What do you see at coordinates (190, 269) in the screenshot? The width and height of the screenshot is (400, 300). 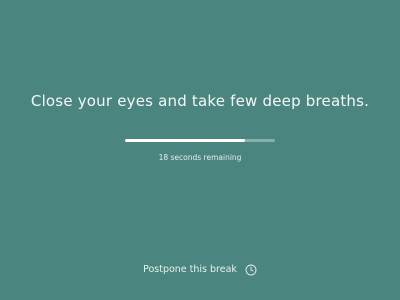 I see `postpone-break-label: Postpone this break` at bounding box center [190, 269].